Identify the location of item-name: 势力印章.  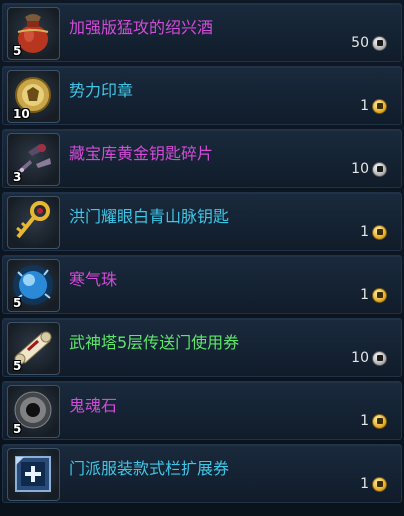
(101, 90).